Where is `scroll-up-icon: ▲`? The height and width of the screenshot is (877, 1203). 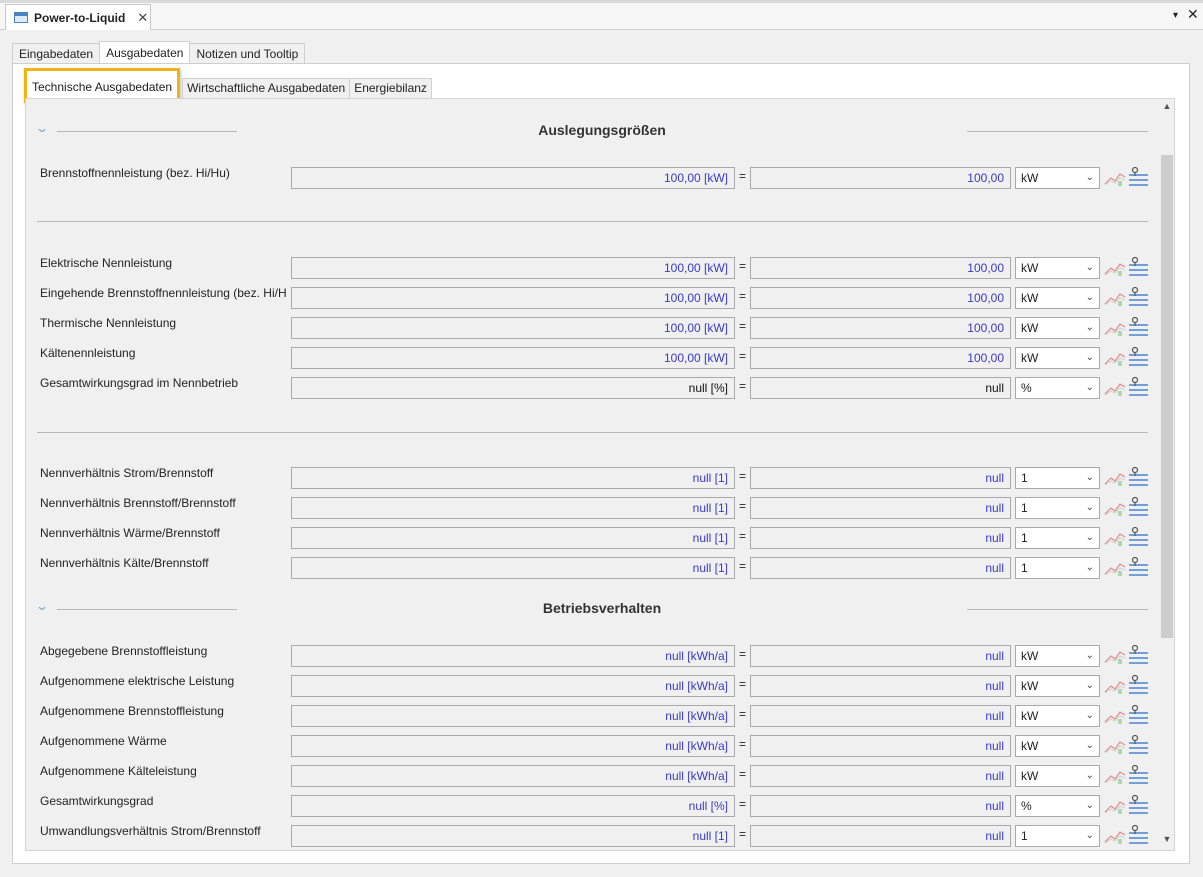
scroll-up-icon: ▲ is located at coordinates (1167, 108).